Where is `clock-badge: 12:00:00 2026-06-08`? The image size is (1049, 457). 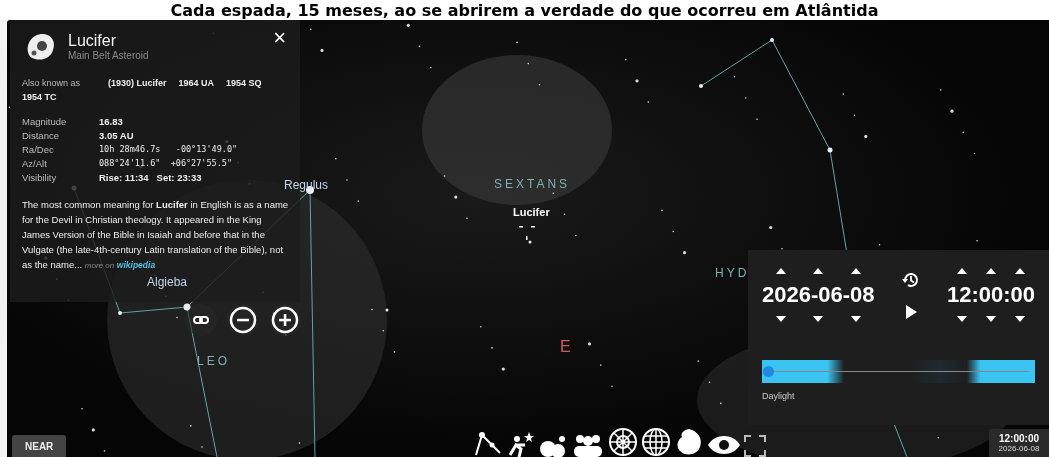 clock-badge: 12:00:00 2026-06-08 is located at coordinates (1019, 443).